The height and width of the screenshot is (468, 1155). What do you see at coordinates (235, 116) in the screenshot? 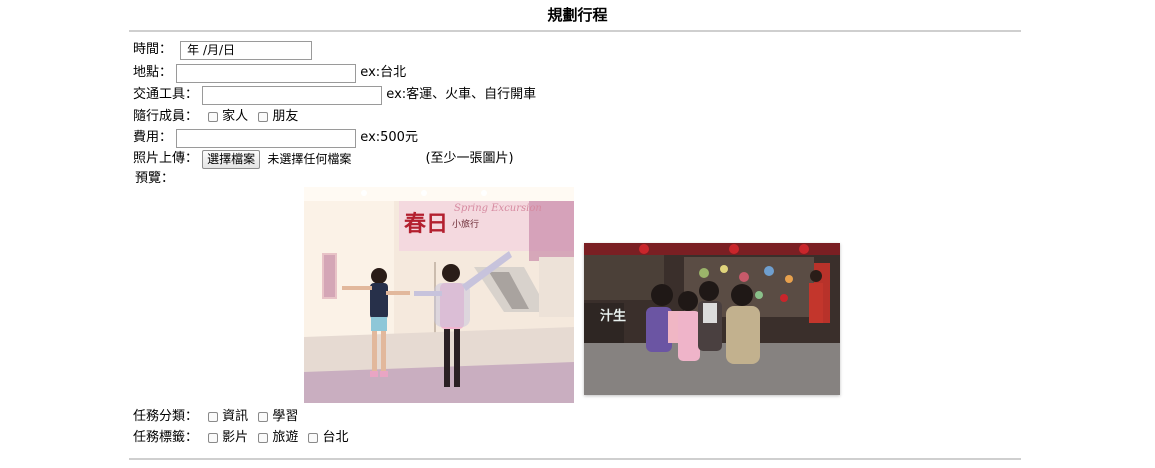
I see `members-family-label: 家人` at bounding box center [235, 116].